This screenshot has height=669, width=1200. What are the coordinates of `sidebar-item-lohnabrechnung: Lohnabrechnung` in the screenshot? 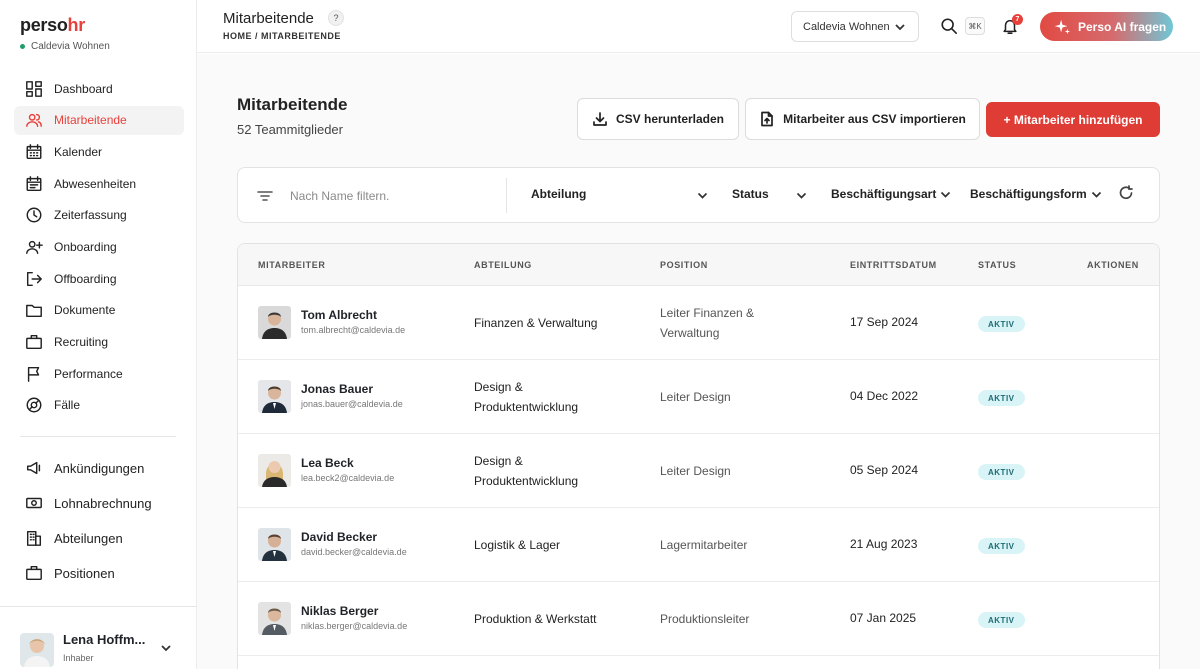 It's located at (99, 503).